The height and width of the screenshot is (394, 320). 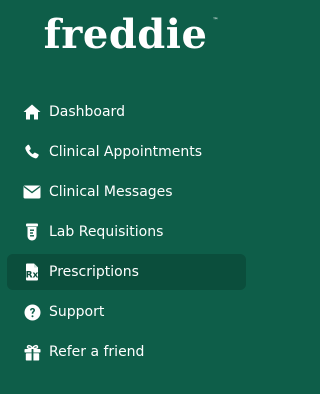 I want to click on sidebar-item-label: Lab Requisitions, so click(x=106, y=232).